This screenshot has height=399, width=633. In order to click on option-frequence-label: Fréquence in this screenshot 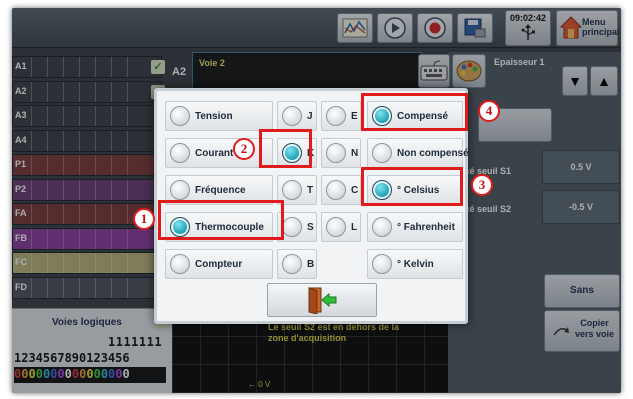, I will do `click(220, 190)`.